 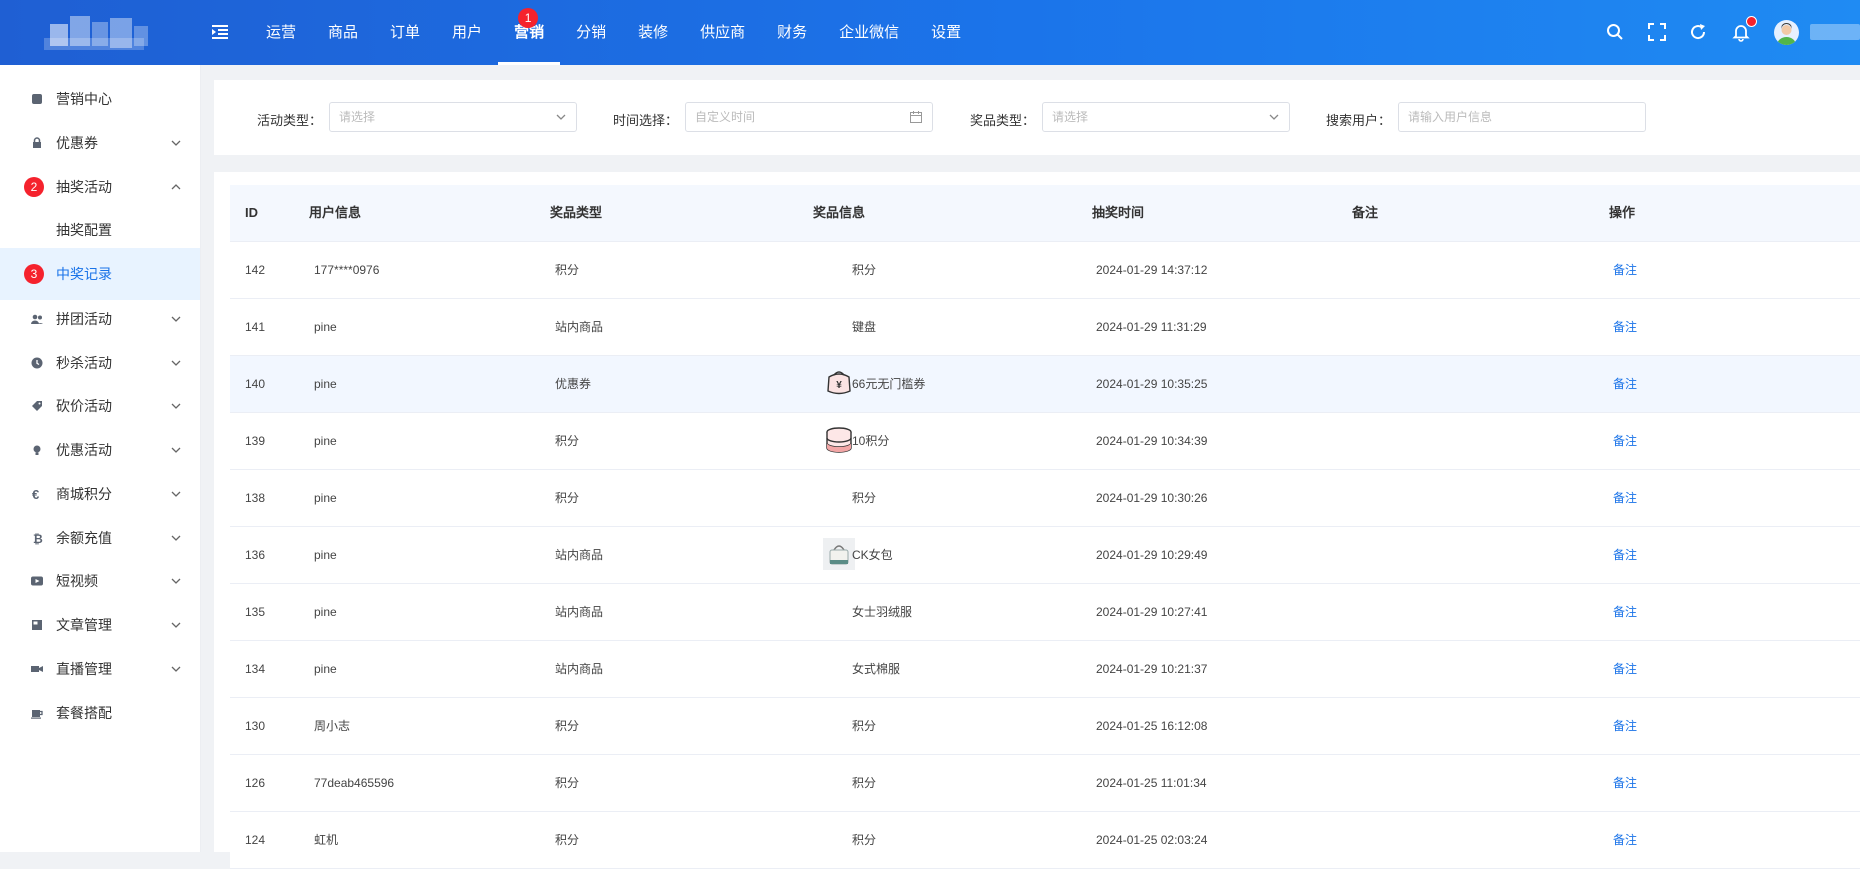 I want to click on table-row: 135 pine 站内商品 女士羽绒服 2024-01-29 10:27:41 备注, so click(x=1045, y=612).